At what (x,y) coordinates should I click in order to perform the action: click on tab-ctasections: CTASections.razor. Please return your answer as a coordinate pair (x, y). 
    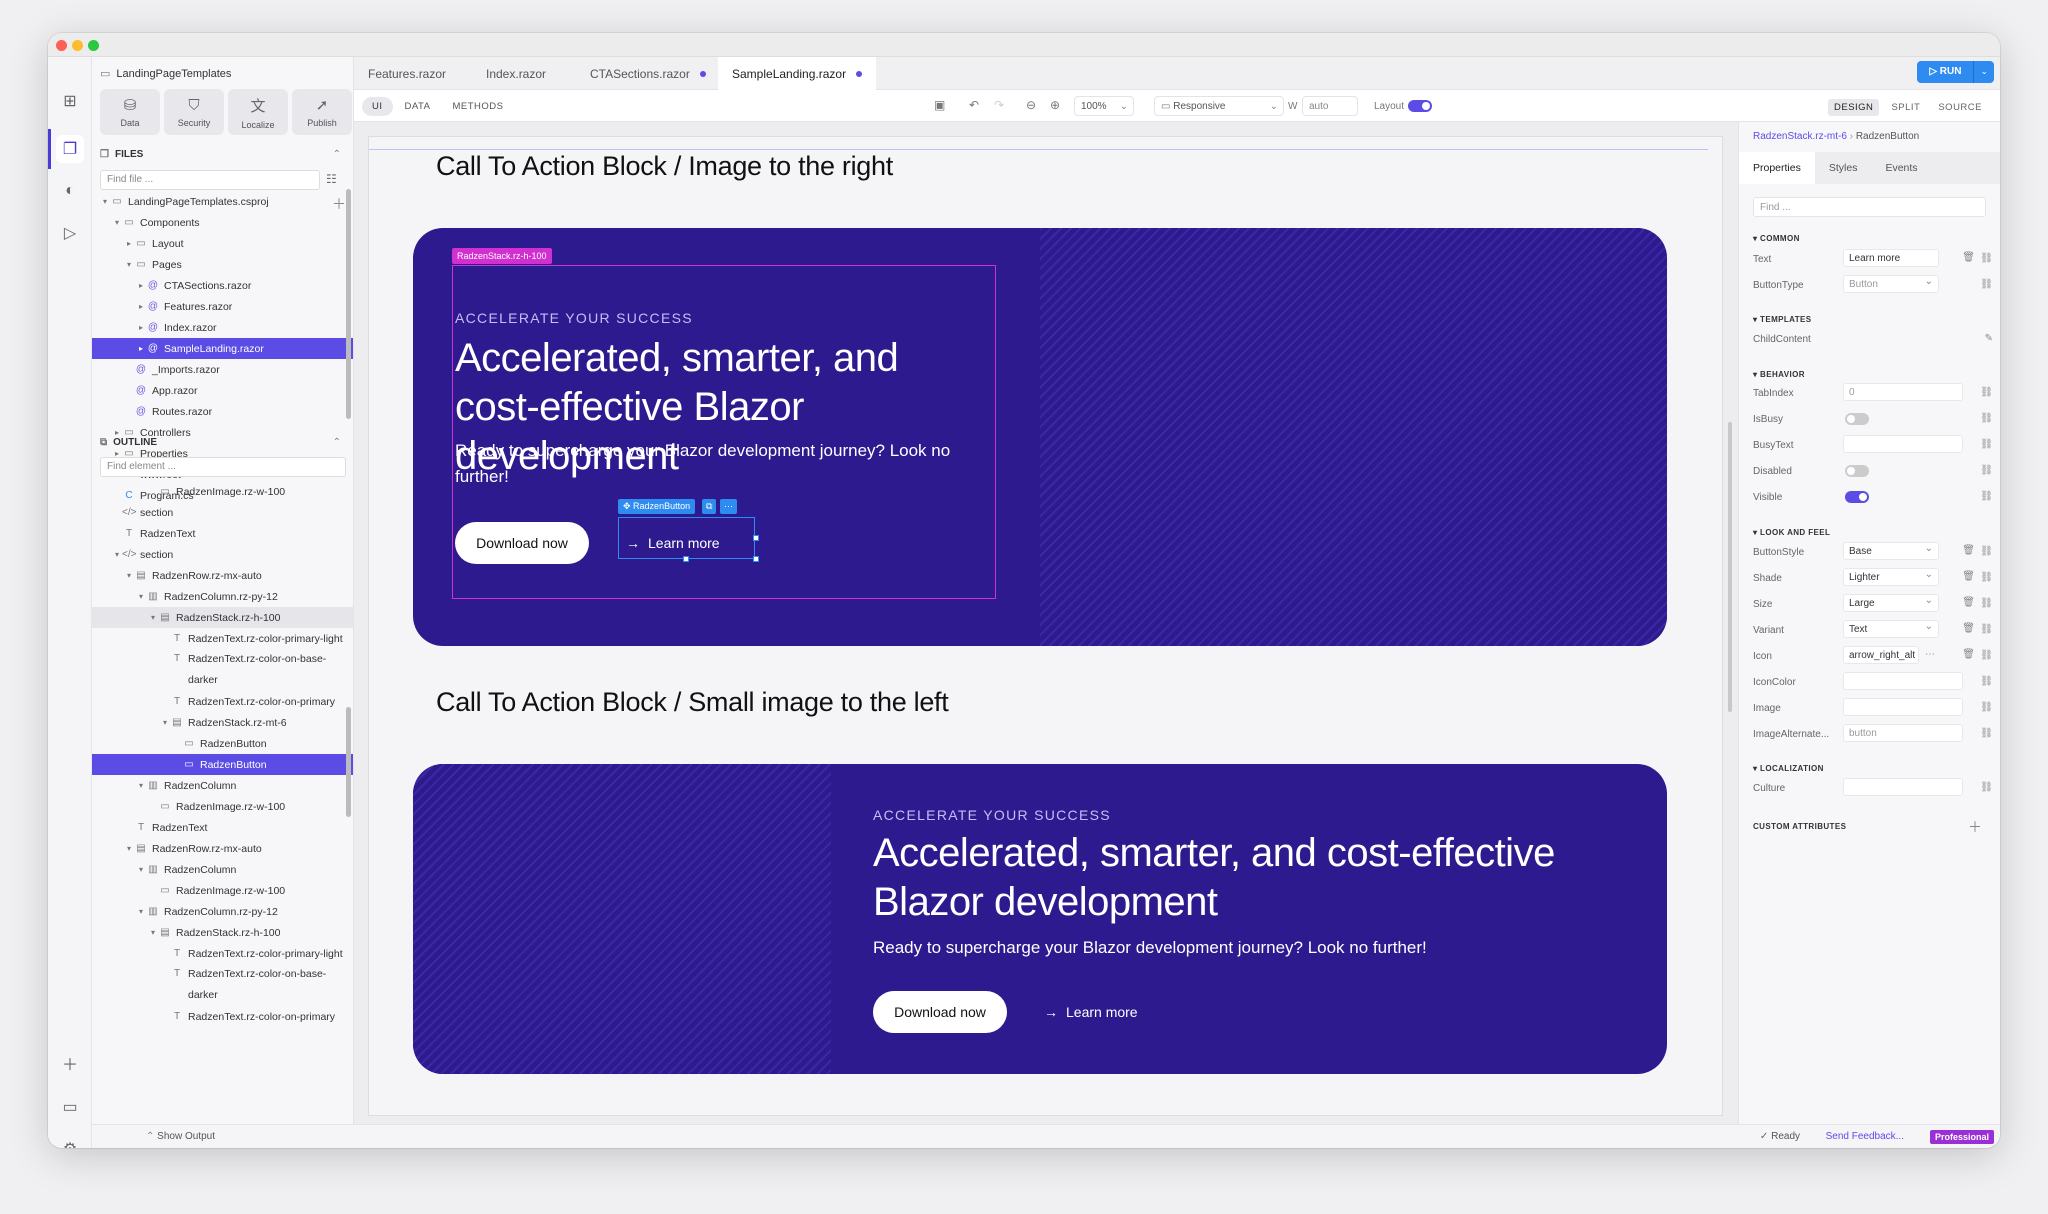
    Looking at the image, I should click on (648, 73).